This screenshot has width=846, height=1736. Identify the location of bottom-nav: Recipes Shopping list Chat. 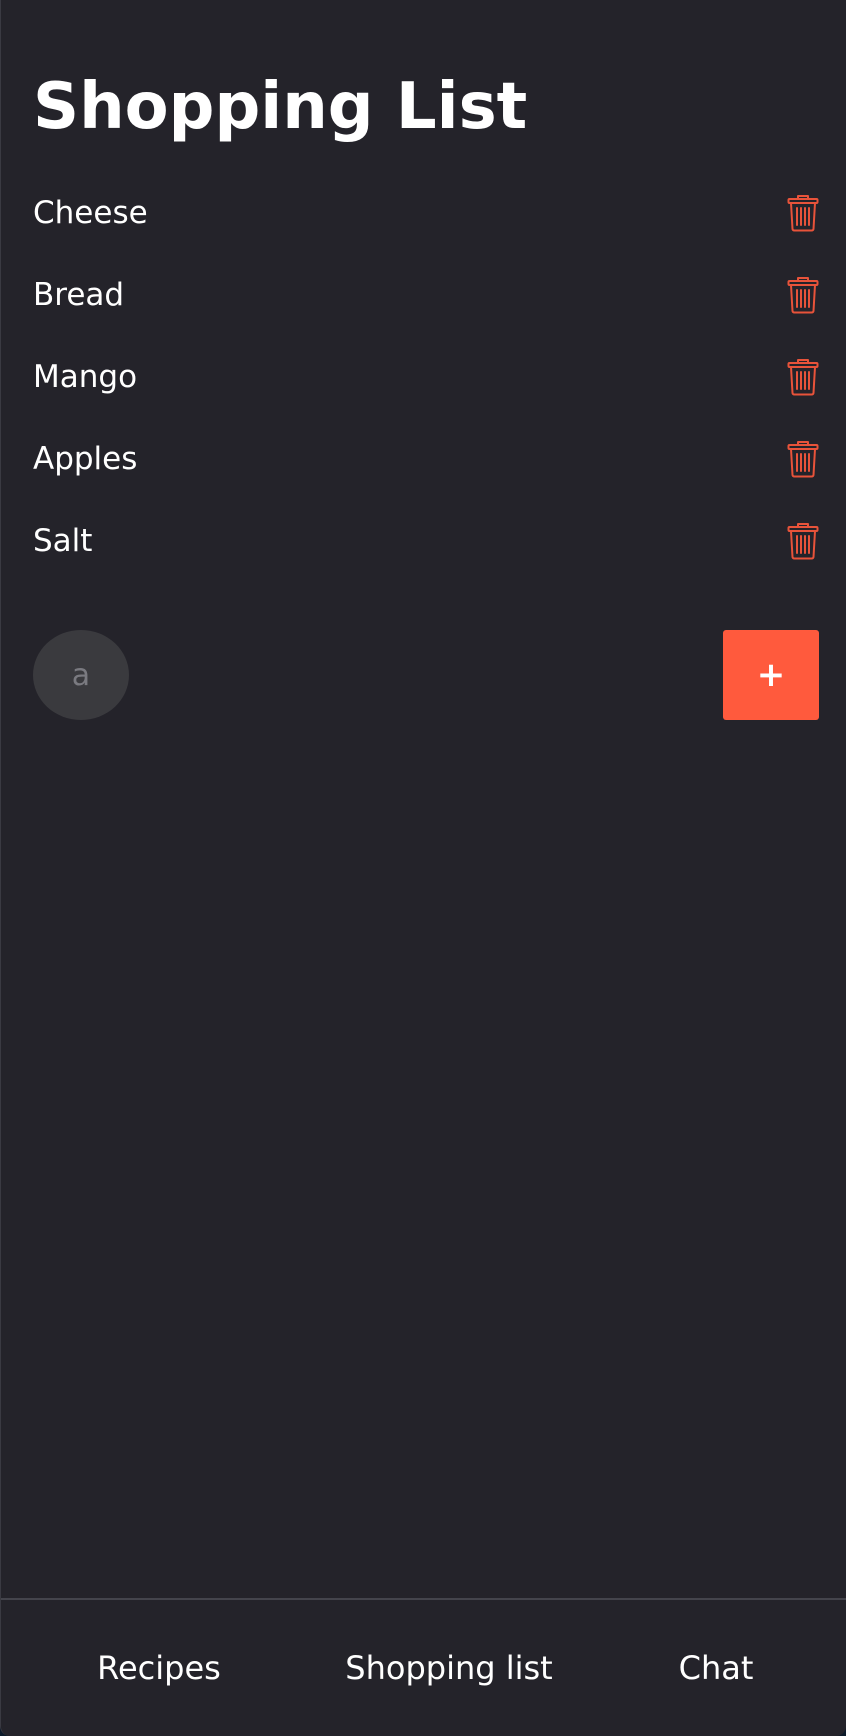
(423, 1667).